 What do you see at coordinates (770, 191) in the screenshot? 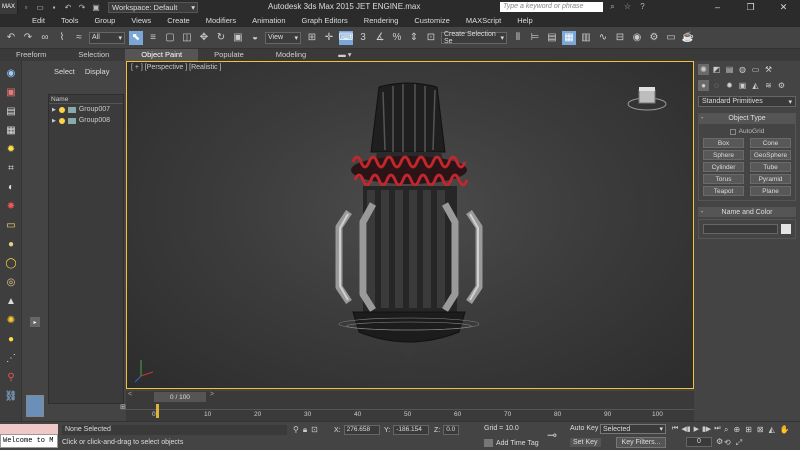
I see `plane-button: Plane` at bounding box center [770, 191].